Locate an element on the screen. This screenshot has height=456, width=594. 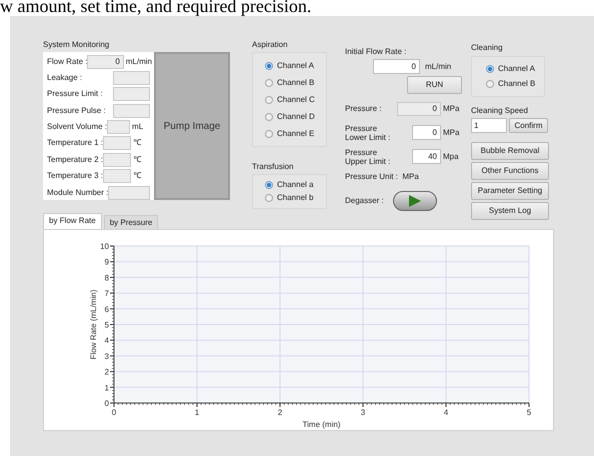
unit-label: Mpa is located at coordinates (451, 156).